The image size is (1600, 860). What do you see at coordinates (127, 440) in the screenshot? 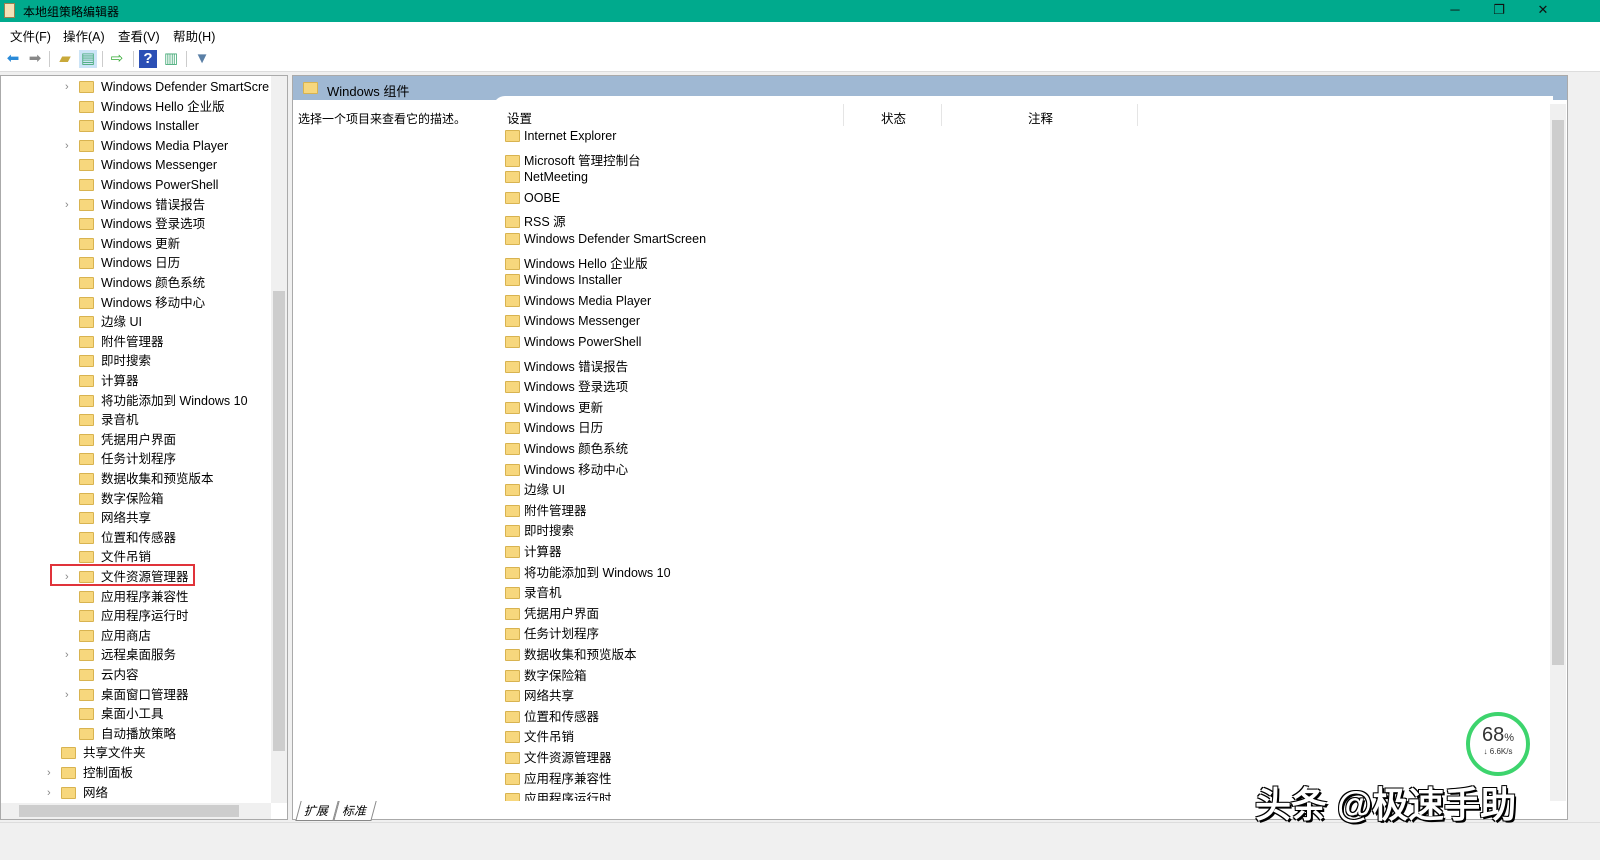
I see `tree-item: 凭据用户界面` at bounding box center [127, 440].